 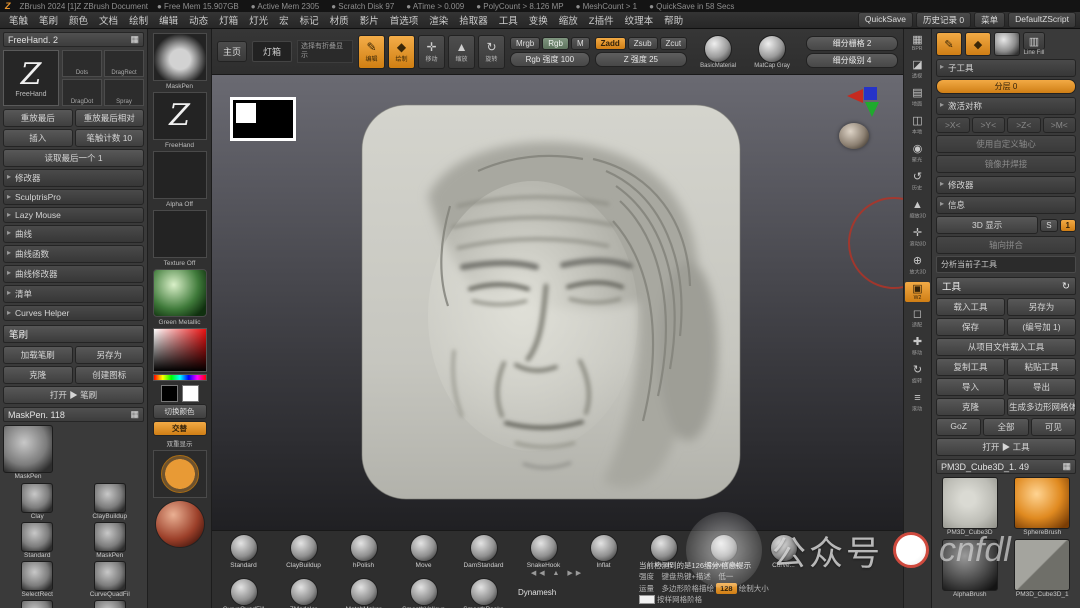 What do you see at coordinates (917, 318) in the screenshot?
I see `right-shelf-button: ◻ 适配` at bounding box center [917, 318].